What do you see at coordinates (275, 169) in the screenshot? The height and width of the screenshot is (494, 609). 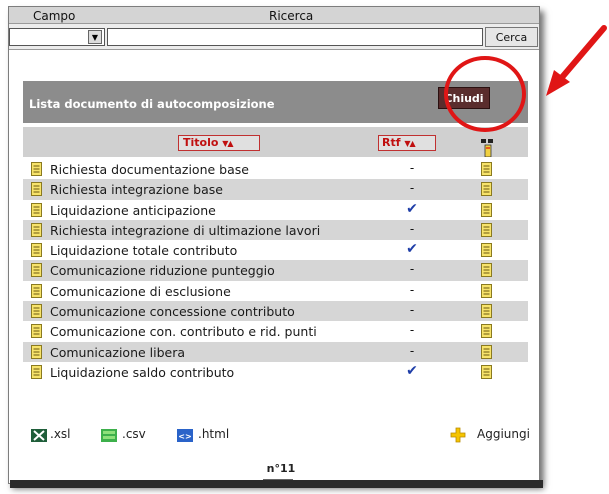 I see `table-row: Richiesta documentazione base -` at bounding box center [275, 169].